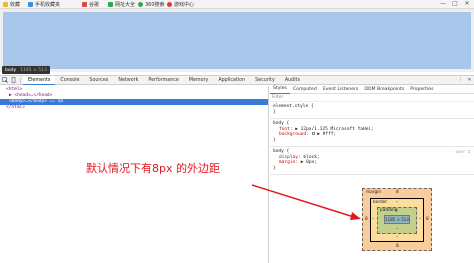 The width and height of the screenshot is (474, 263). Describe the element at coordinates (288, 162) in the screenshot. I see `property-name: margin:` at that location.